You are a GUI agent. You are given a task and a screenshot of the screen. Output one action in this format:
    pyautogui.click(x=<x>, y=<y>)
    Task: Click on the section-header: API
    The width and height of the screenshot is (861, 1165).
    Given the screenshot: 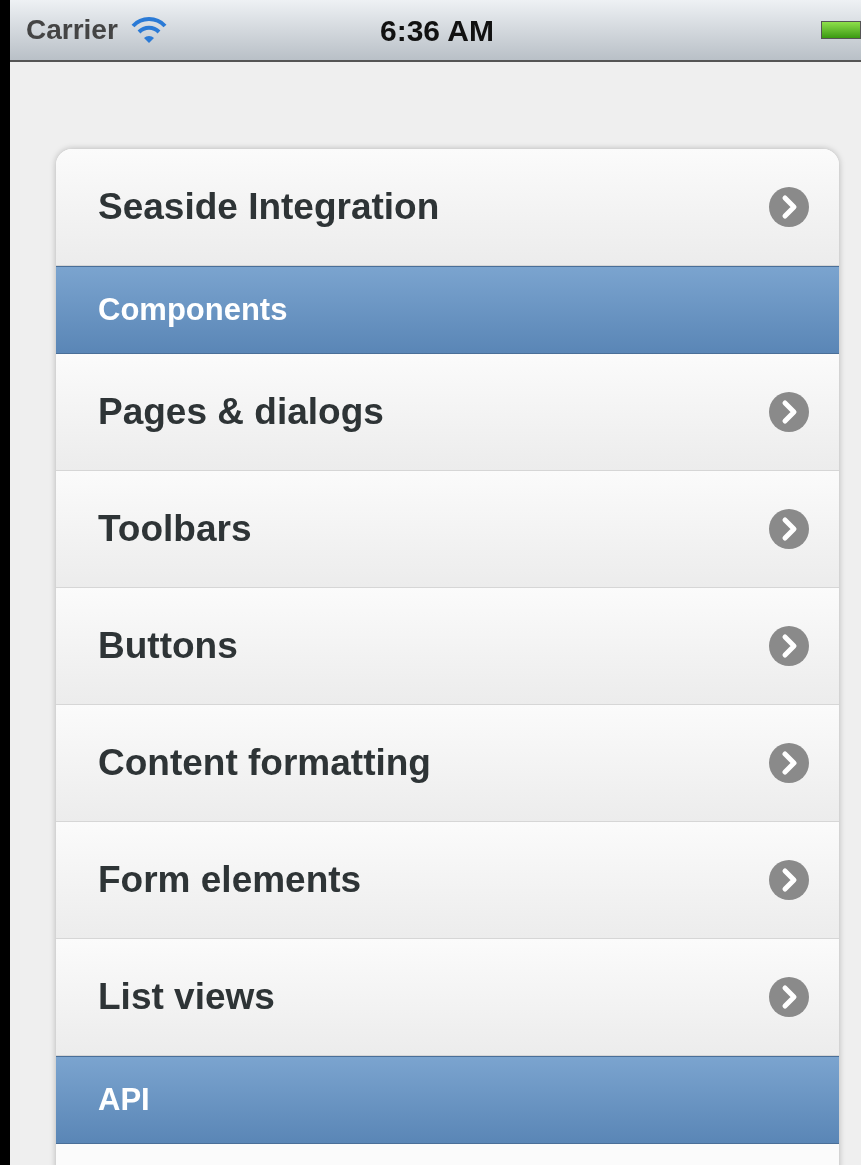 What is the action you would take?
    pyautogui.click(x=447, y=1100)
    